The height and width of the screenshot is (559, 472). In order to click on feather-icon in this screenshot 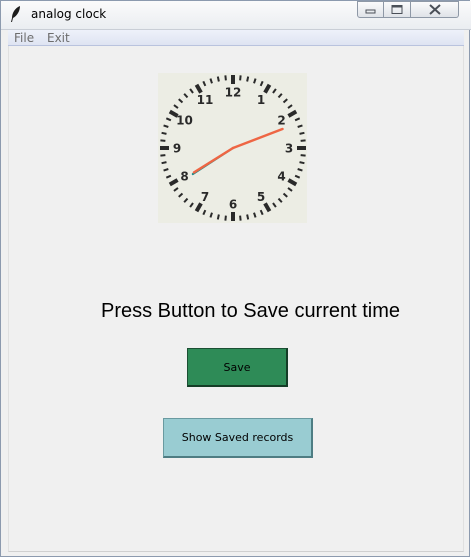, I will do `click(15, 14)`.